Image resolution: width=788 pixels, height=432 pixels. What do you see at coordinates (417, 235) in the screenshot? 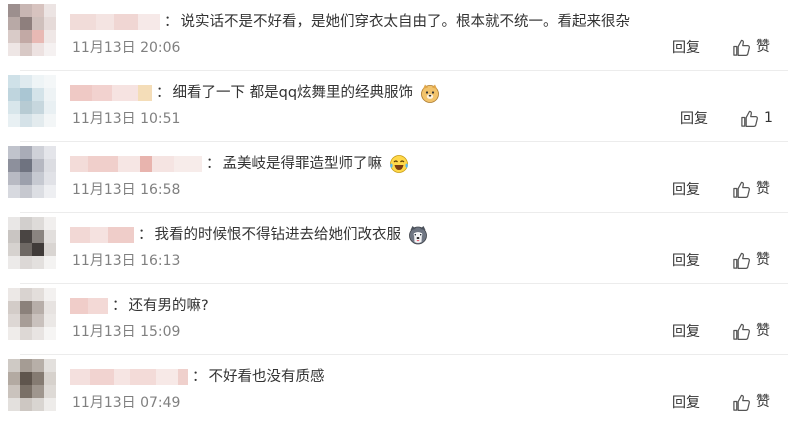
I see `husky-face-icon` at bounding box center [417, 235].